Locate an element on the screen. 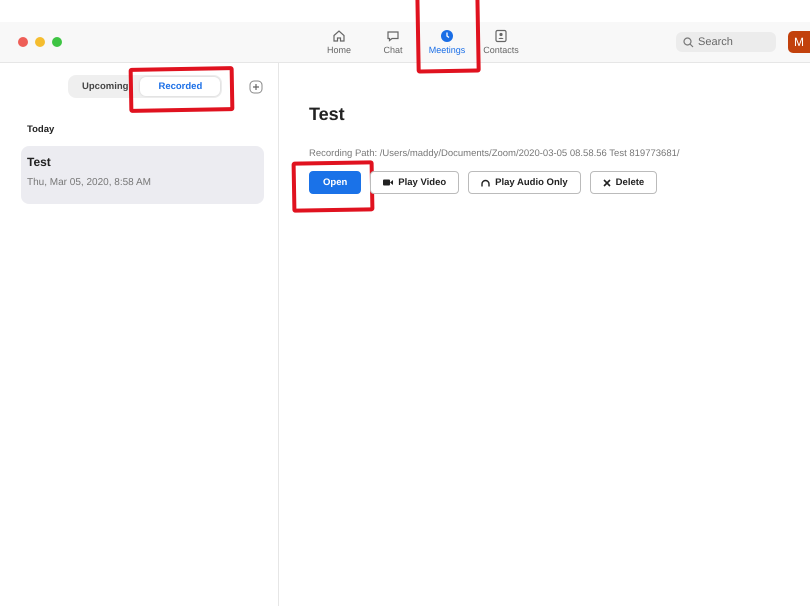  clock-icon is located at coordinates (447, 36).